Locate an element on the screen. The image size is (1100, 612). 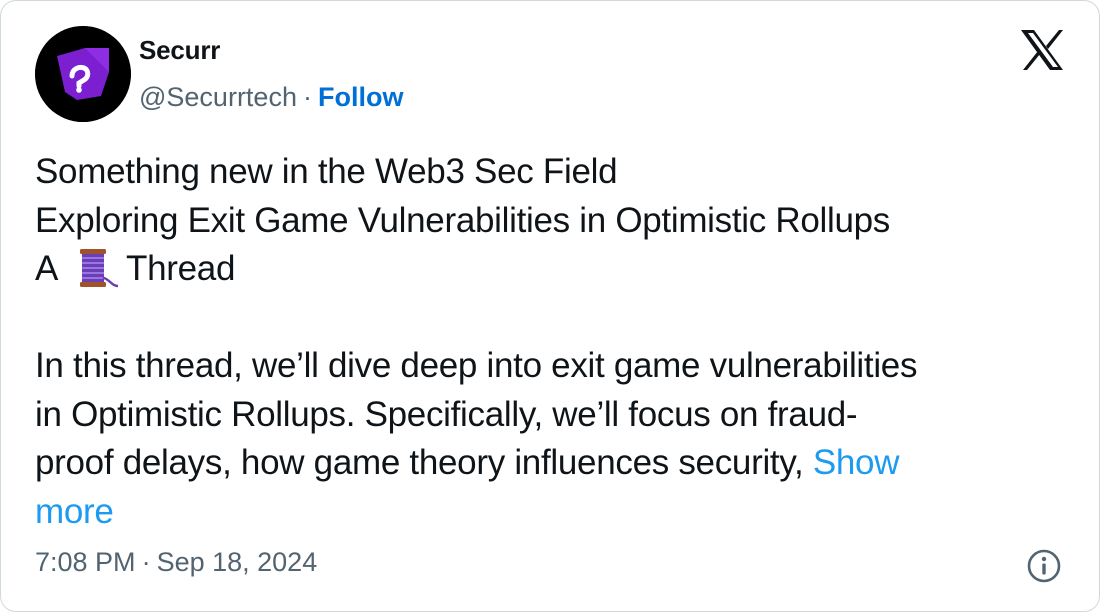
post-line: A Thread is located at coordinates (550, 269).